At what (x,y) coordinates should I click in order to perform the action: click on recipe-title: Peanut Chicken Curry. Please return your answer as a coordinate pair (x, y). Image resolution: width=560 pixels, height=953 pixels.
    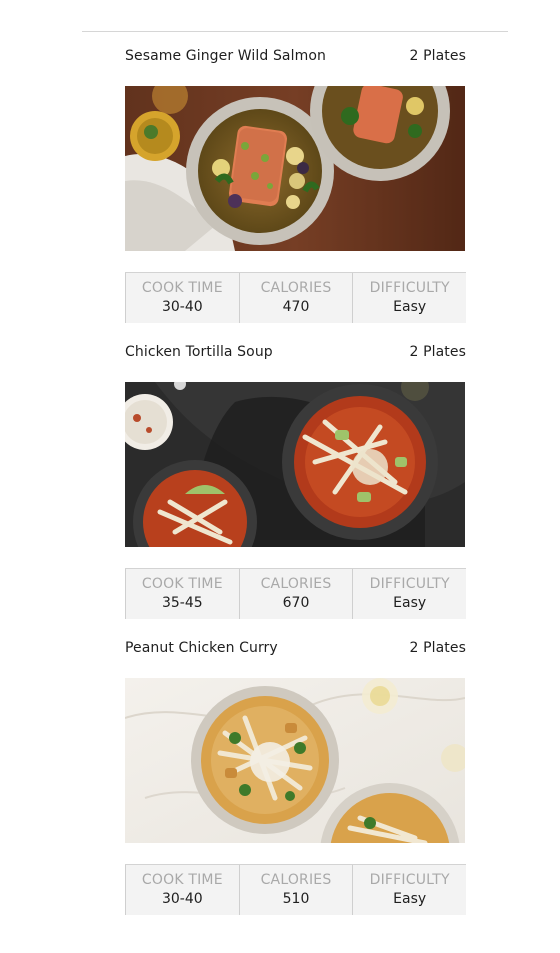
    Looking at the image, I should click on (201, 648).